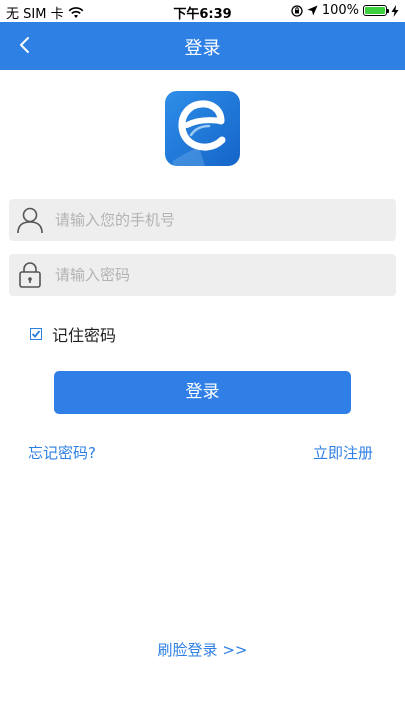 The height and width of the screenshot is (720, 405). I want to click on password-field, so click(202, 275).